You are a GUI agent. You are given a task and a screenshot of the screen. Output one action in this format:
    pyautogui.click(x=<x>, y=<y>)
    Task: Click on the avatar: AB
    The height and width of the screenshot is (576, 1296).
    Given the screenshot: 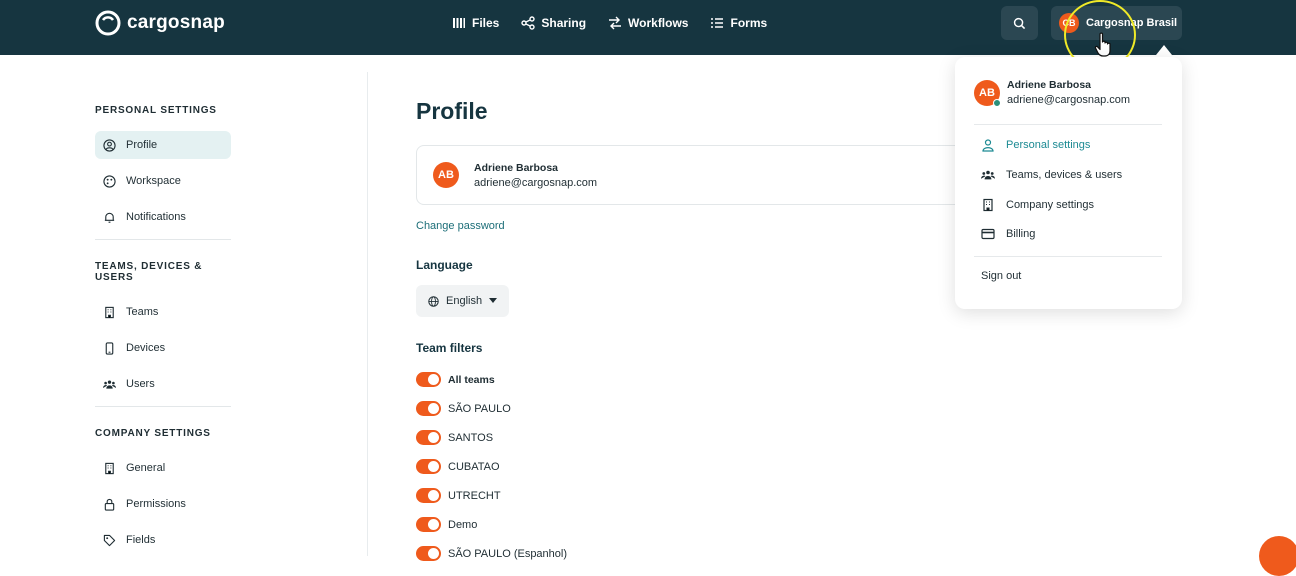 What is the action you would take?
    pyautogui.click(x=987, y=93)
    